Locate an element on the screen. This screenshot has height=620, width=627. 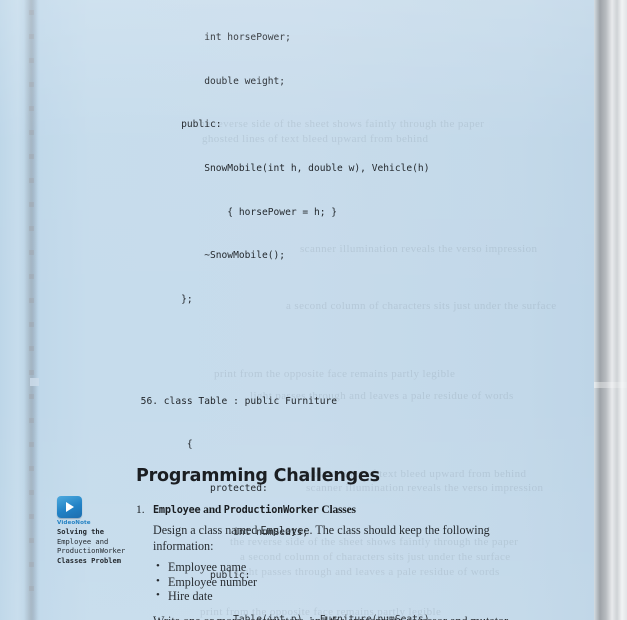
code-text: SnowMobile(int h, double w), Vehicle(h) is located at coordinates (294, 169).